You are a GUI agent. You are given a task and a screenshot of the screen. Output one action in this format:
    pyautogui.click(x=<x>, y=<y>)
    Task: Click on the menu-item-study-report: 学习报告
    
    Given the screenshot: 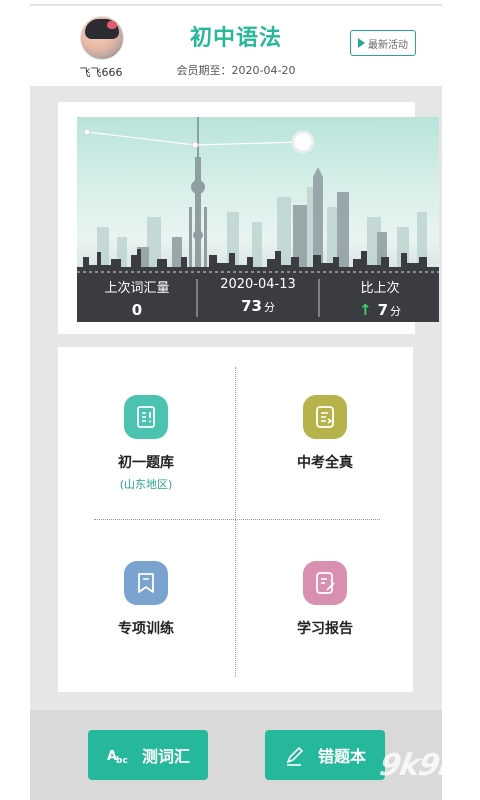 What is the action you would take?
    pyautogui.click(x=325, y=599)
    